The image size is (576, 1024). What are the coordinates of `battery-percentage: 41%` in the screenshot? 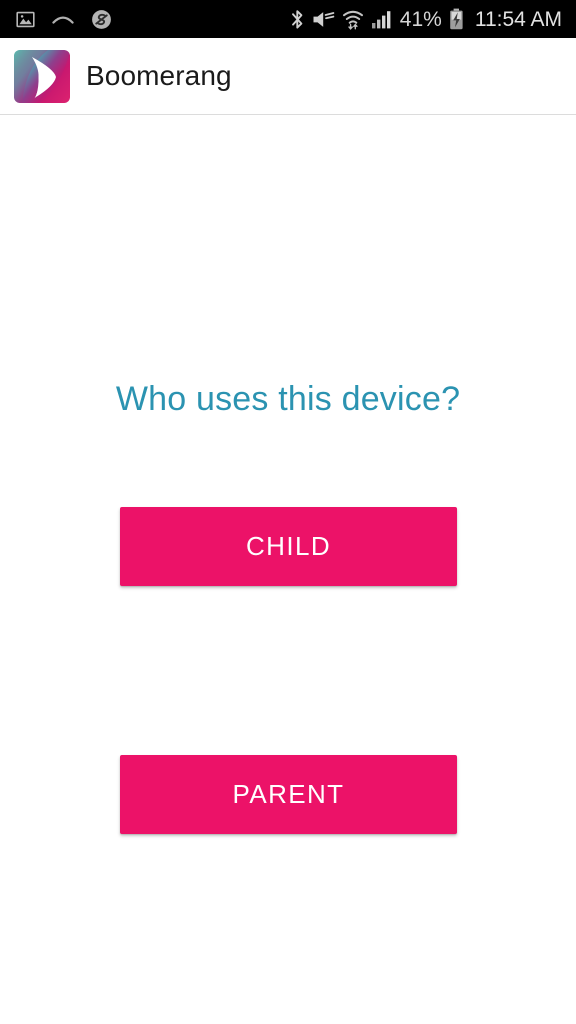 It's located at (420, 19).